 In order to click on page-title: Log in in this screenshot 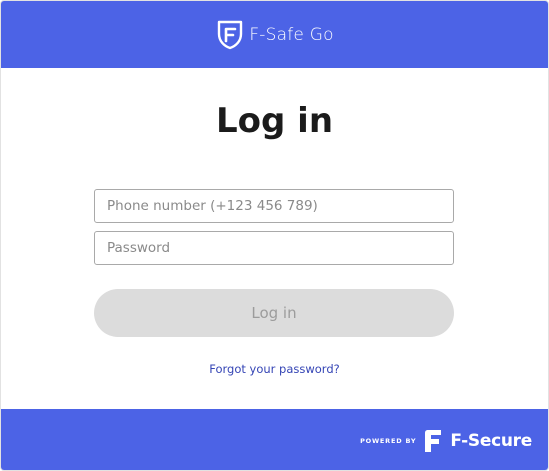, I will do `click(274, 121)`.